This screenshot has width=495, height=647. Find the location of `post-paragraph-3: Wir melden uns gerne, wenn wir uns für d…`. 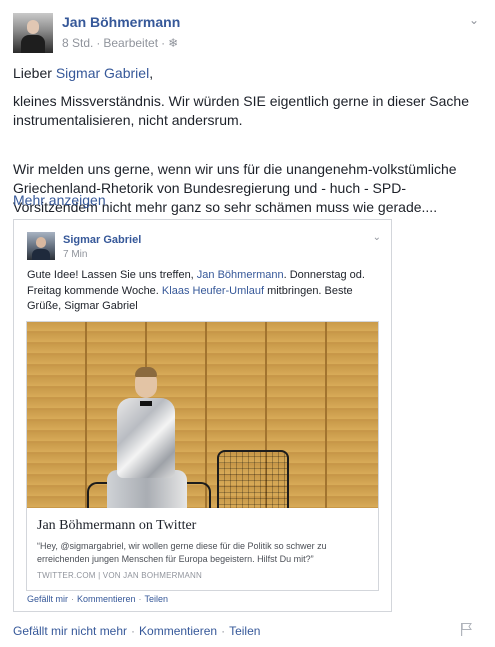

post-paragraph-3: Wir melden uns gerne, wenn wir uns für d… is located at coordinates (235, 188).